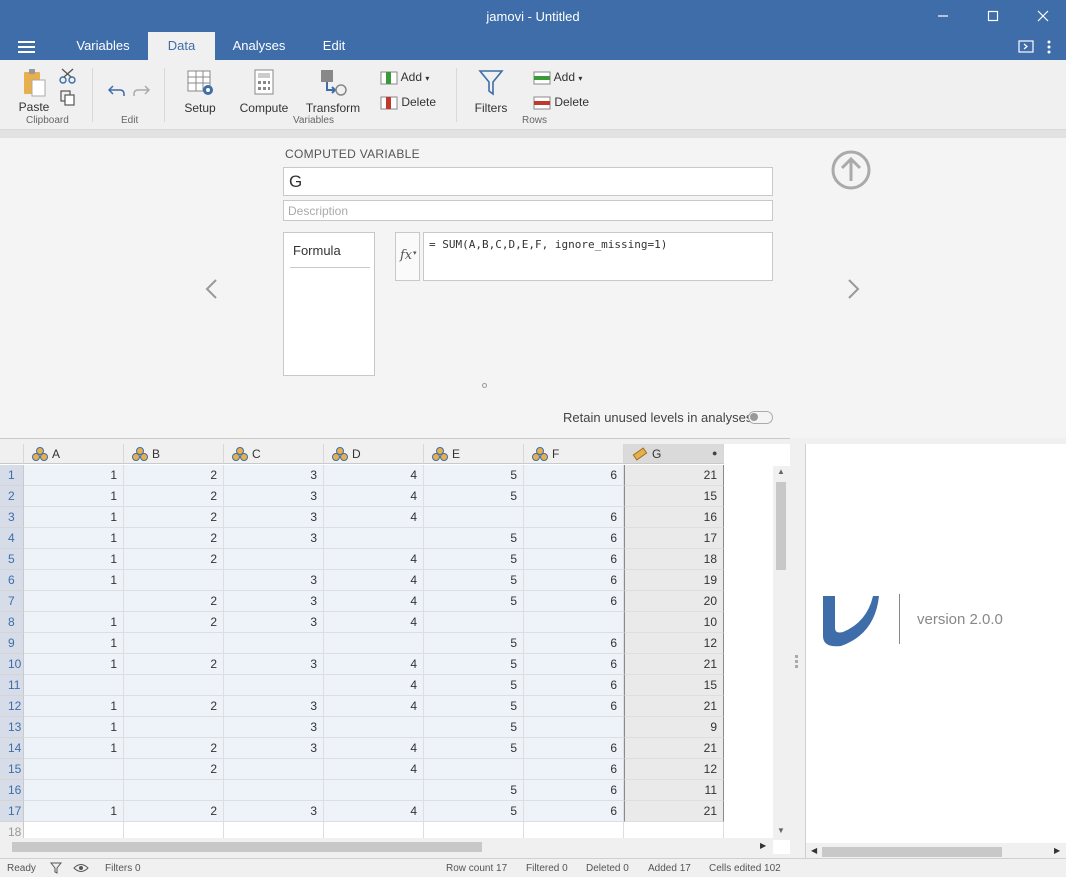 Image resolution: width=1066 pixels, height=877 pixels. What do you see at coordinates (674, 580) in the screenshot?
I see `cell-g: 19` at bounding box center [674, 580].